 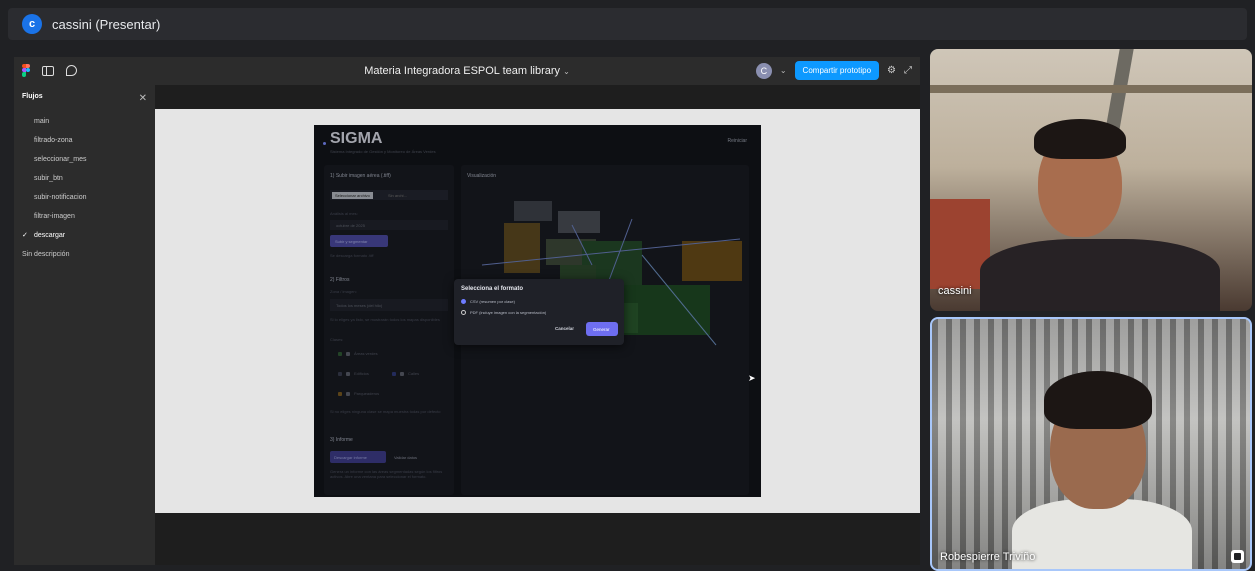 I want to click on radio-icon, so click(x=463, y=312).